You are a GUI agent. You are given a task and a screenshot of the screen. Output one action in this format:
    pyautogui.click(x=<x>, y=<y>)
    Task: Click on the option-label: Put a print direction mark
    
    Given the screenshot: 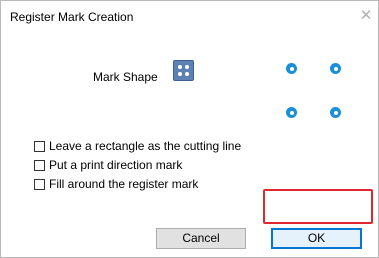 What is the action you would take?
    pyautogui.click(x=116, y=165)
    